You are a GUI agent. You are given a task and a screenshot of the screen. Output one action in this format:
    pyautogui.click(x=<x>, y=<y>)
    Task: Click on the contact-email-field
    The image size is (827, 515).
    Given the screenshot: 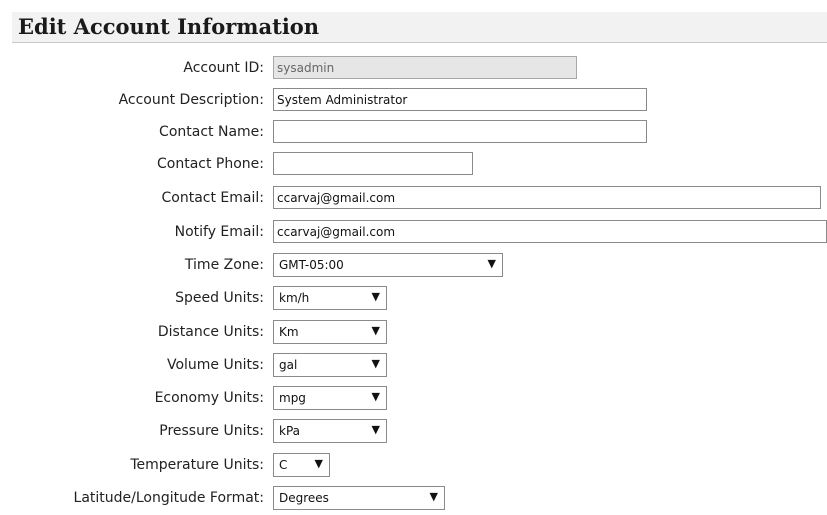 What is the action you would take?
    pyautogui.click(x=547, y=197)
    